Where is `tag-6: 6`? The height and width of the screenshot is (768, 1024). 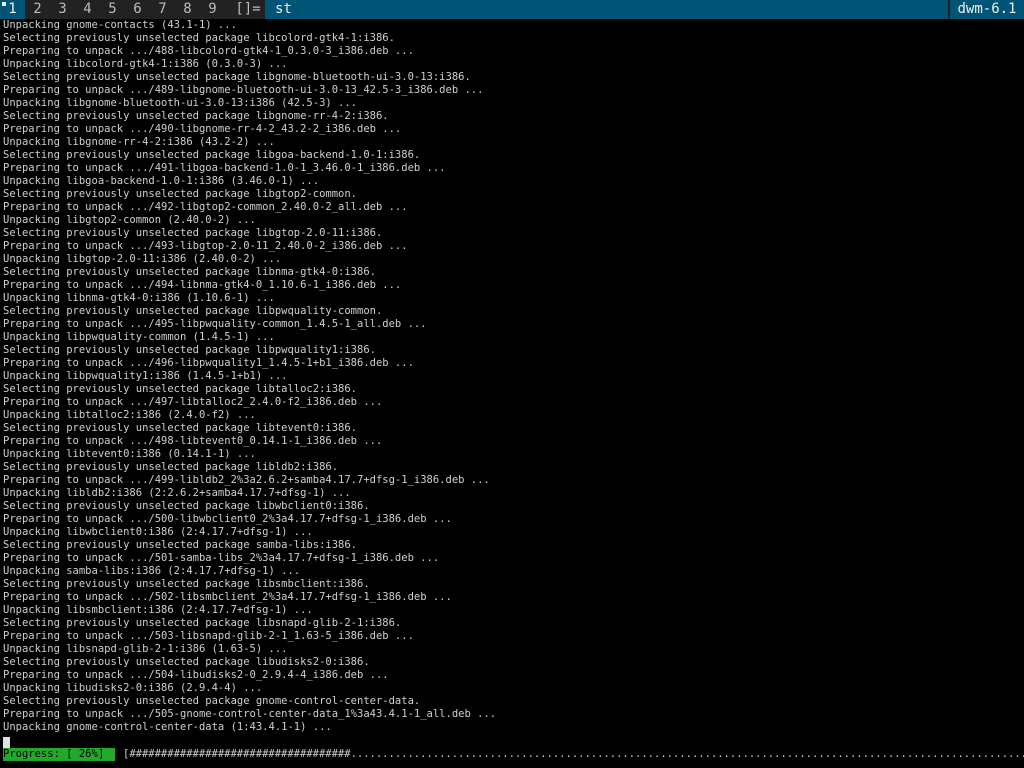 tag-6: 6 is located at coordinates (137, 9).